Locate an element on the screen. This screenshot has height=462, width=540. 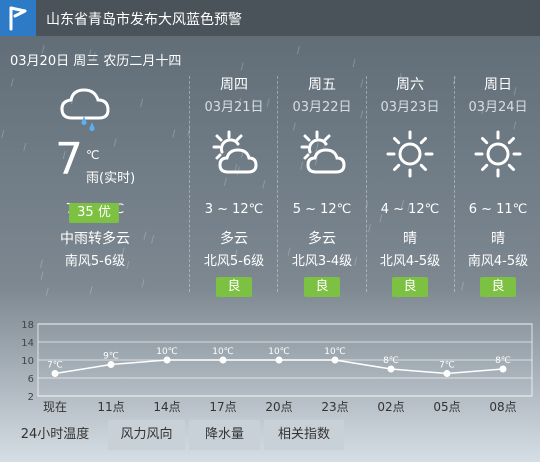
x-tick-label: 05点 is located at coordinates (446, 407).